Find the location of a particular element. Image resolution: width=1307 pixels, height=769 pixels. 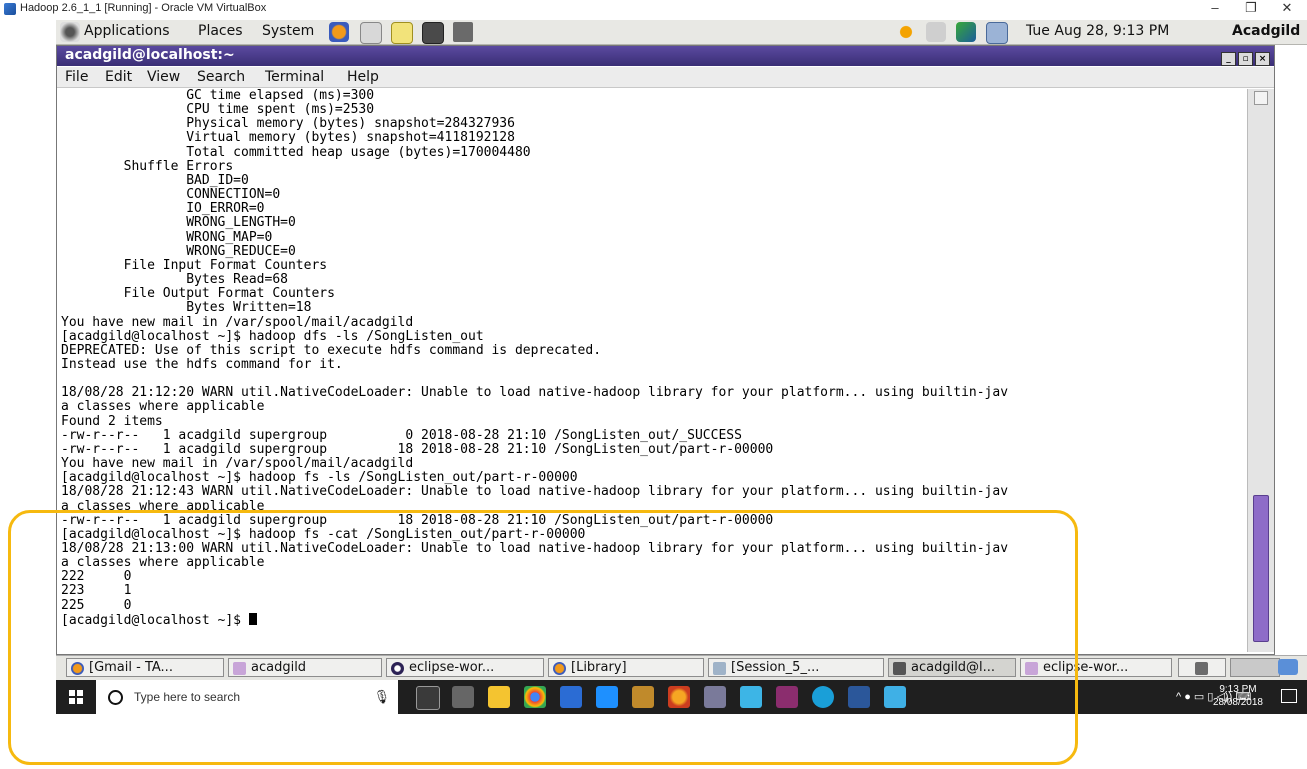

virtualbox-taskbar-icon is located at coordinates (715, 697).